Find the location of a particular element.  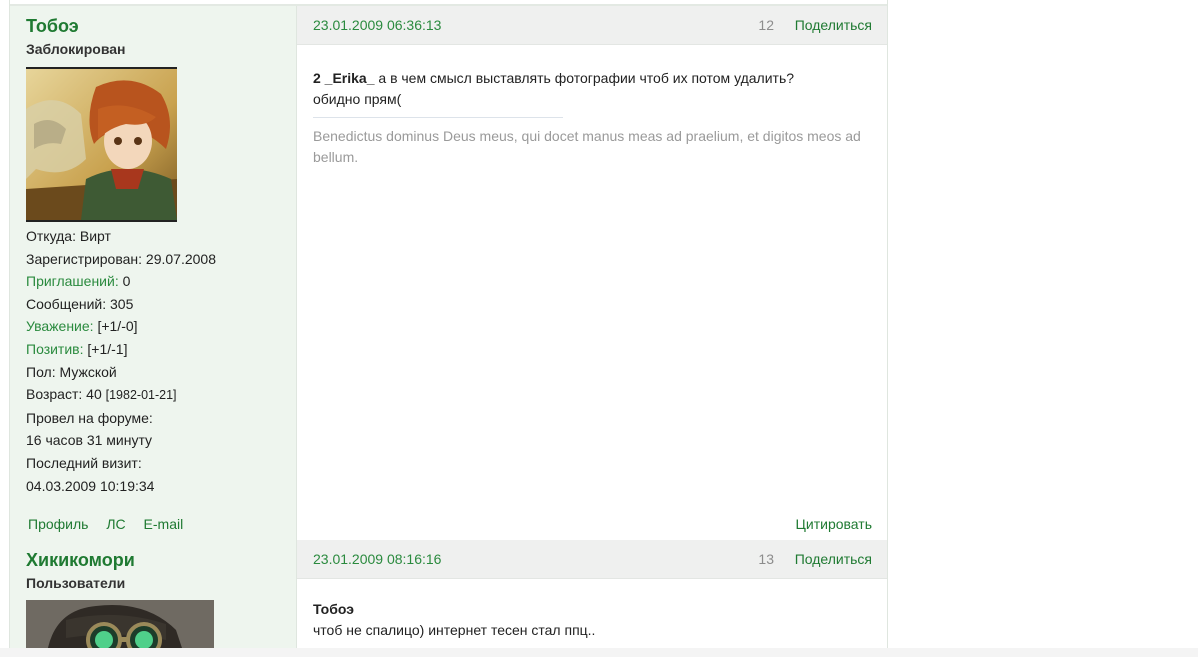

post-header: 23.01.2009 06:36:13 12 Поделиться is located at coordinates (592, 25).